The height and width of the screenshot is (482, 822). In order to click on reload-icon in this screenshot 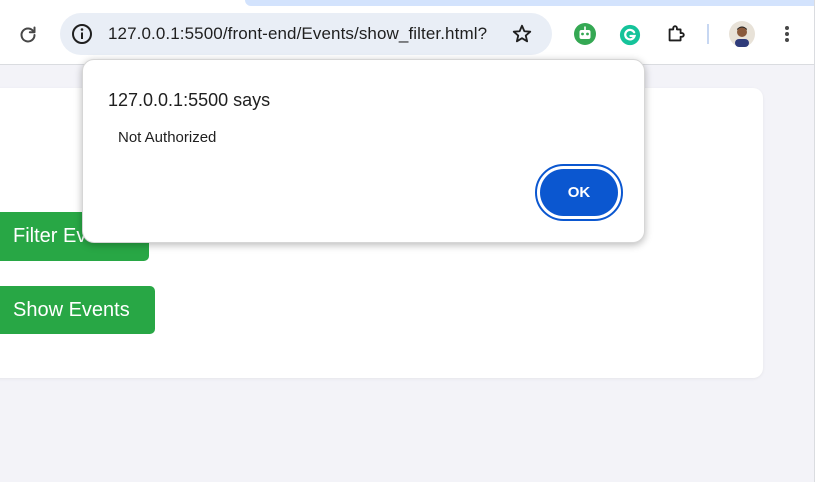, I will do `click(28, 34)`.